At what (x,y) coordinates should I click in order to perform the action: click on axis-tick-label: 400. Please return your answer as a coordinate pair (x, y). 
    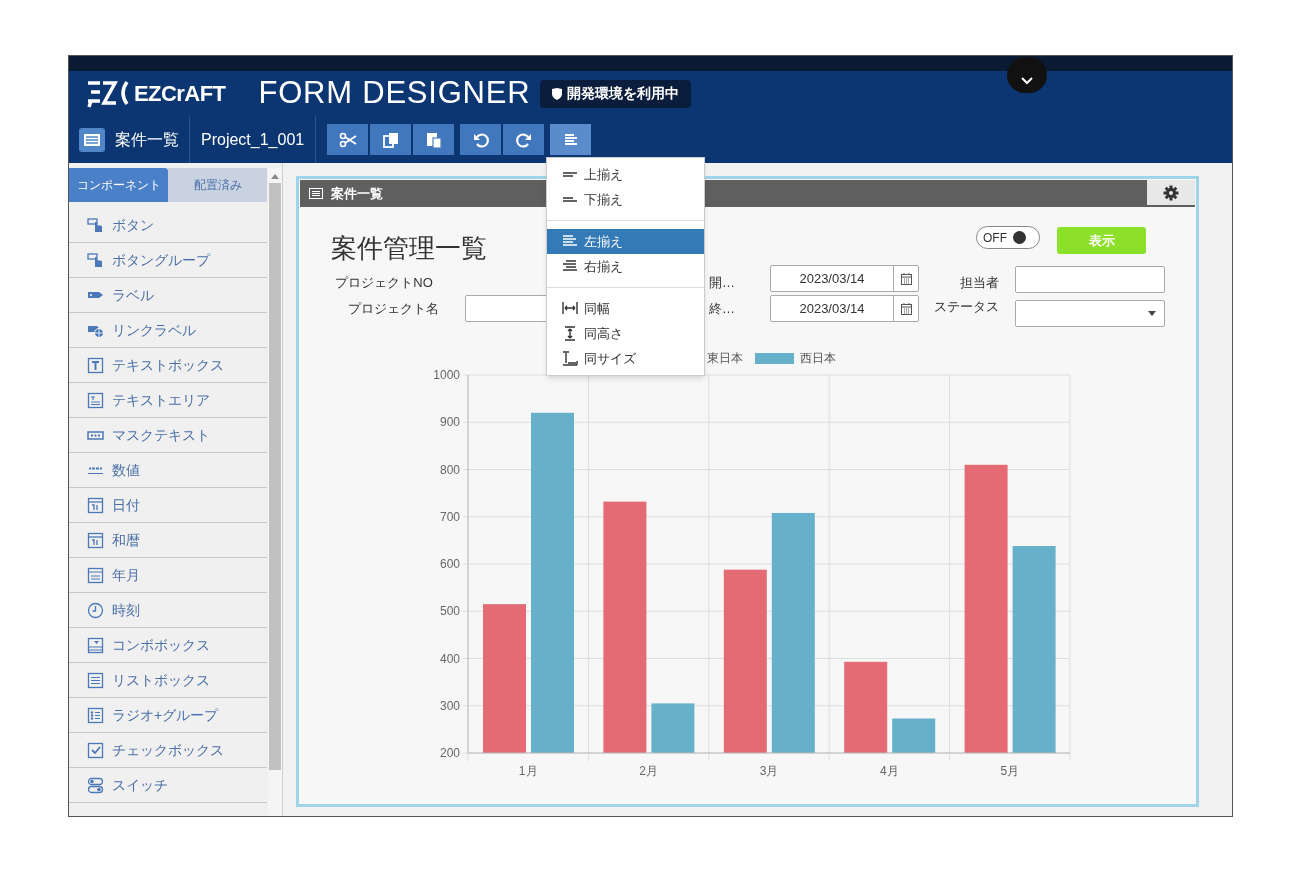
    Looking at the image, I should click on (449, 658).